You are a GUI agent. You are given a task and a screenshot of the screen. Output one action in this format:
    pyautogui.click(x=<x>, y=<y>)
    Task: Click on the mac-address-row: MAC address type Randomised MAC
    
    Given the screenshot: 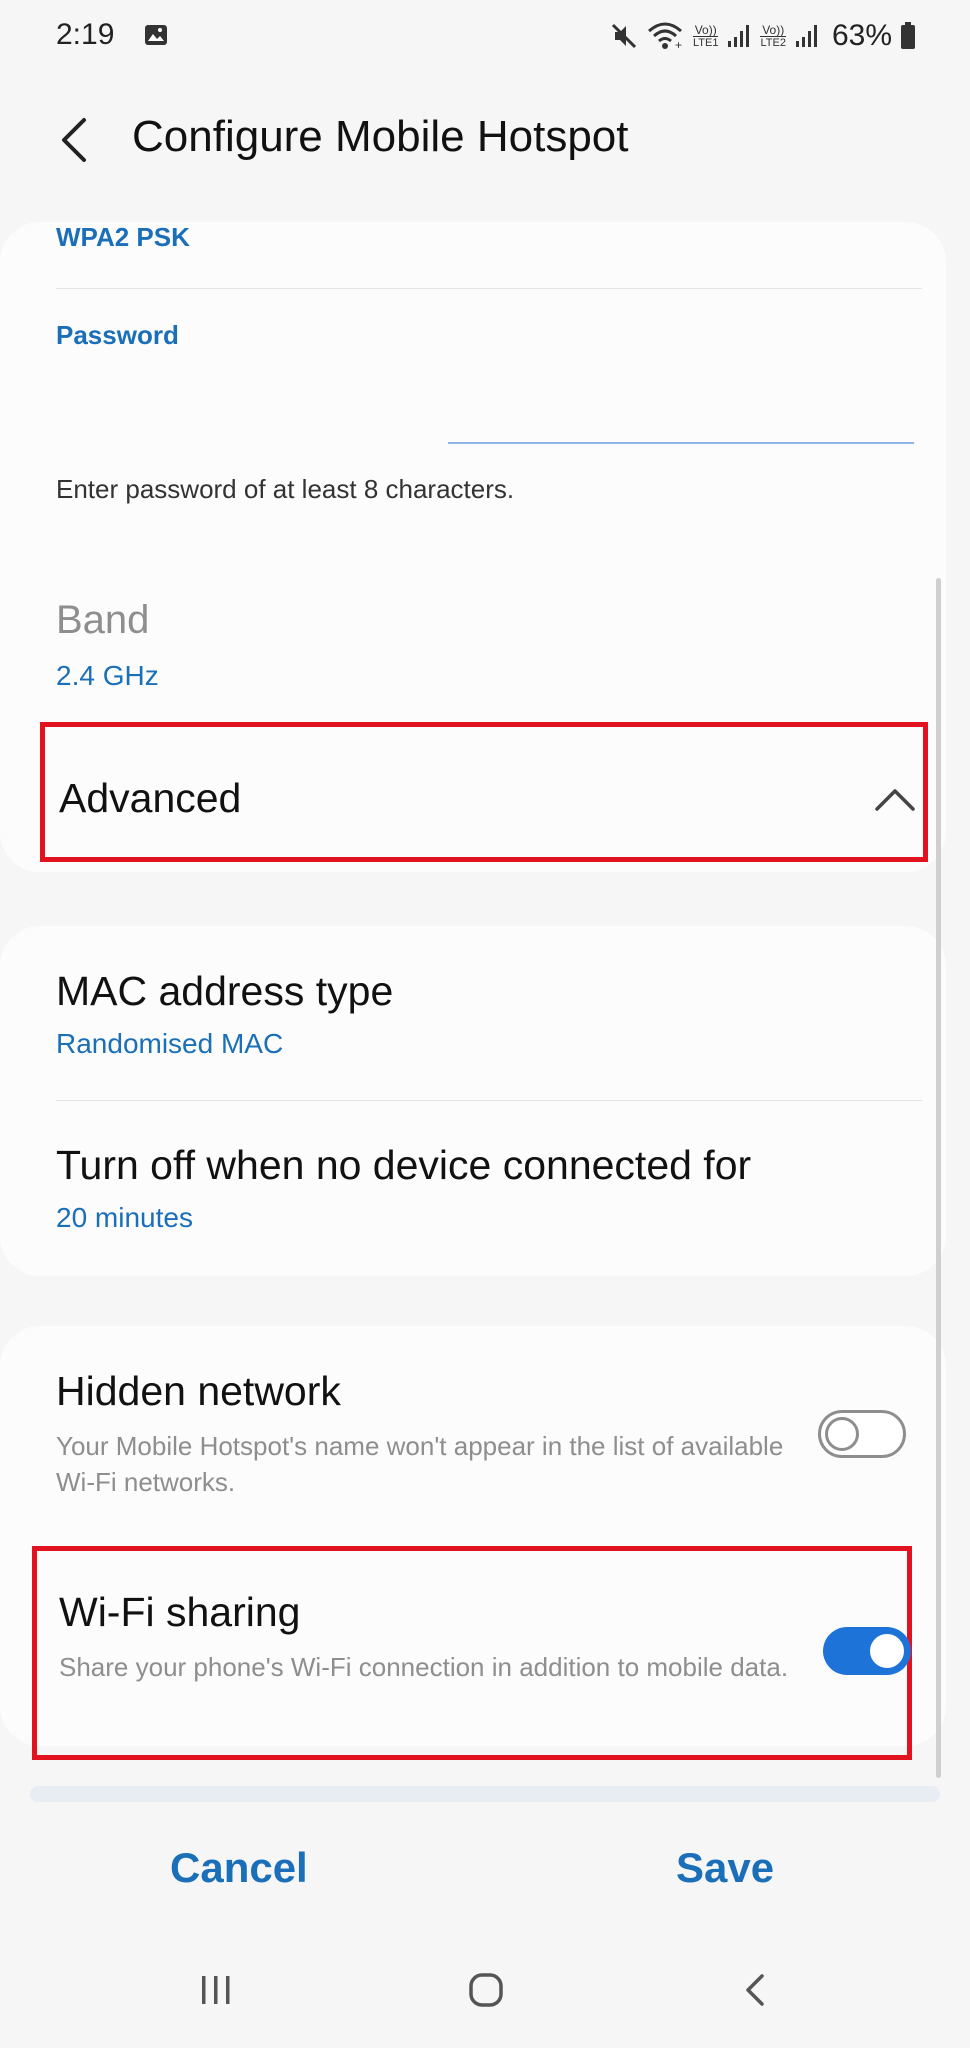 What is the action you would take?
    pyautogui.click(x=473, y=1011)
    